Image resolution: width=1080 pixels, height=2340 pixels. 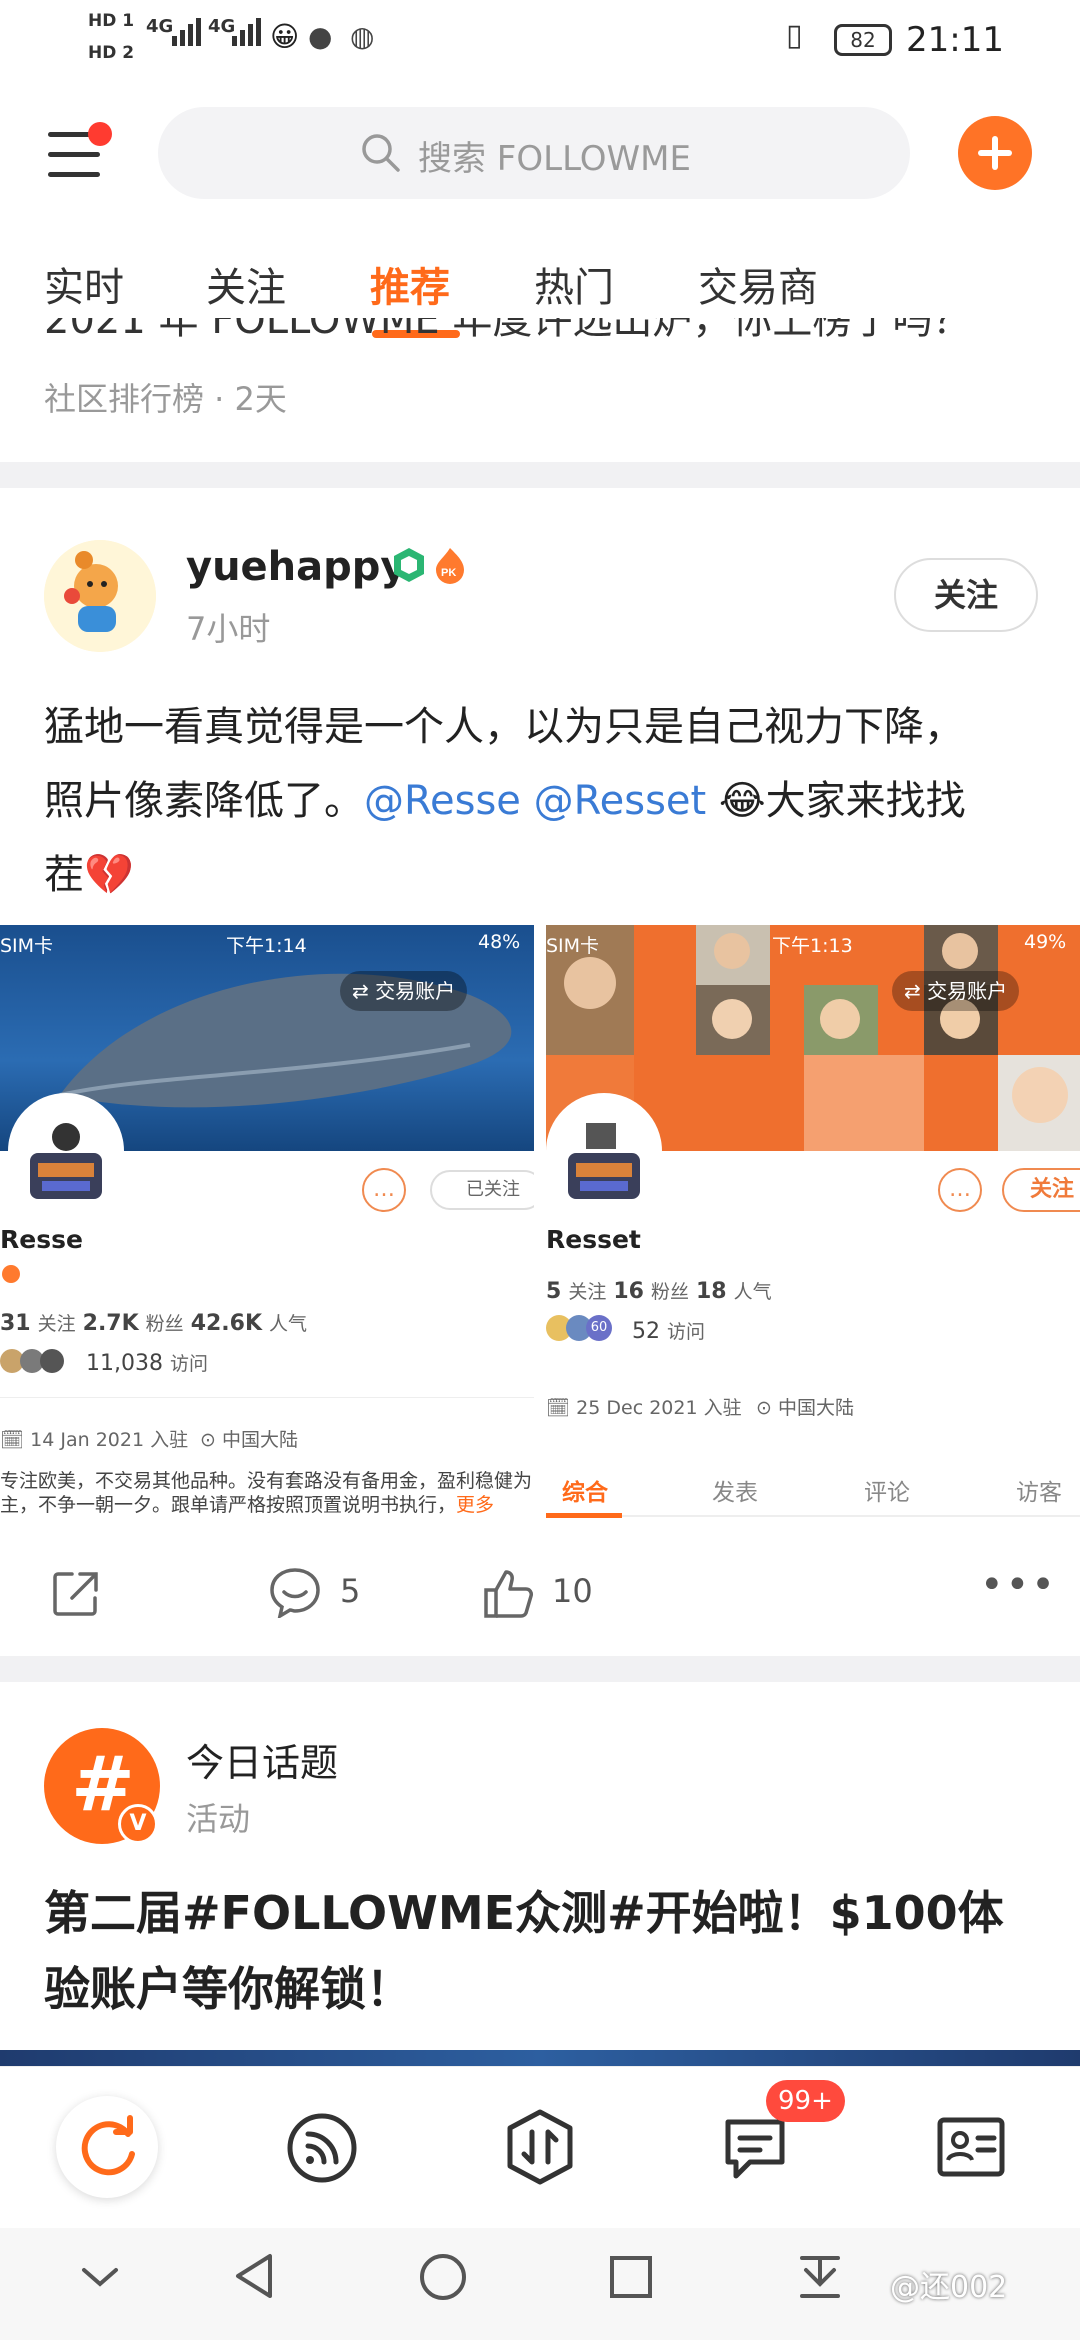 I want to click on search-placeholder: 搜索 FOLLOWME, so click(x=554, y=159).